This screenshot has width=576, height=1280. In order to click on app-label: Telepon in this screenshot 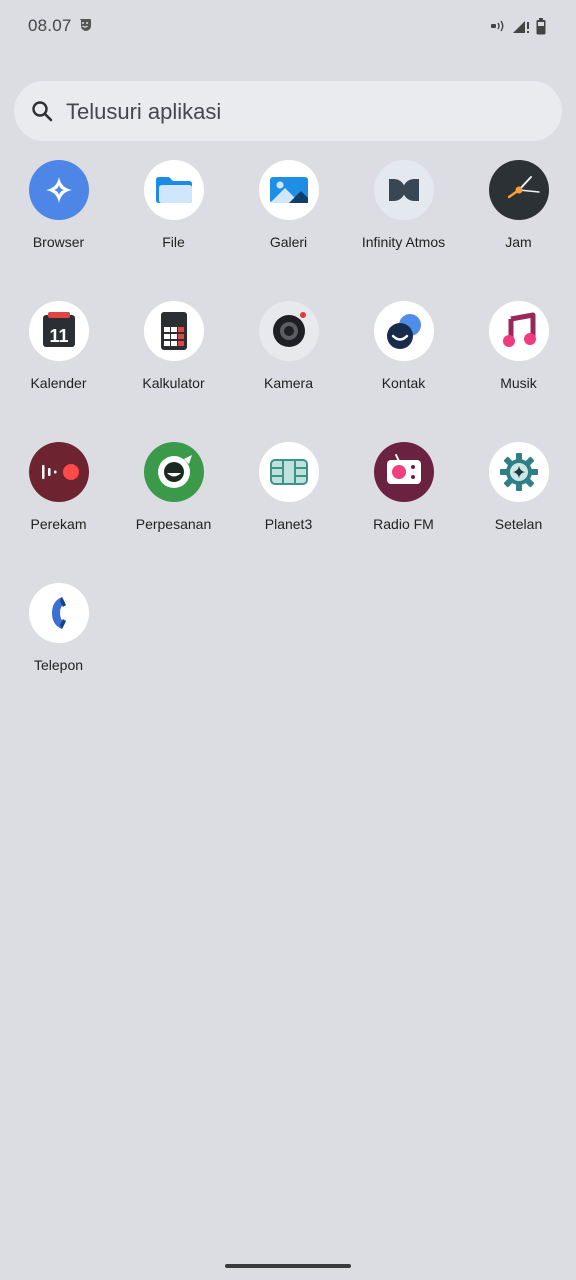, I will do `click(58, 665)`.